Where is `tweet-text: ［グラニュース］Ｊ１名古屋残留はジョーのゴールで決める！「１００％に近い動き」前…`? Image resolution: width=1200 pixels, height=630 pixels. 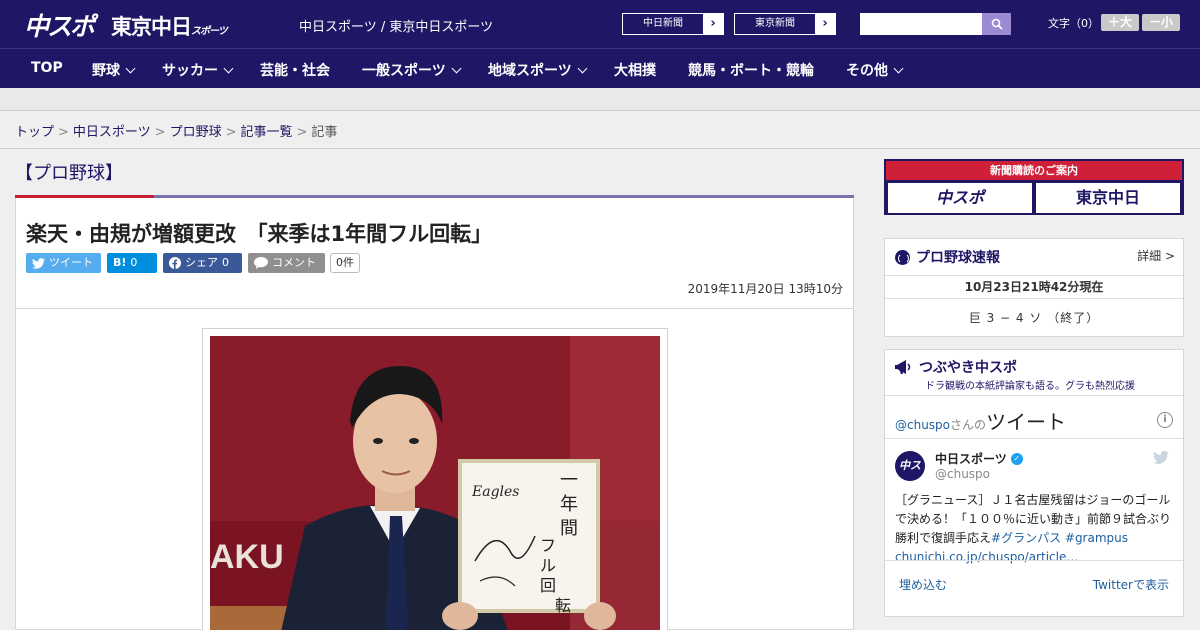 tweet-text: ［グラニュース］Ｊ１名古屋残留はジョーのゴールで決める！「１００％に近い動き」前… is located at coordinates (1035, 529).